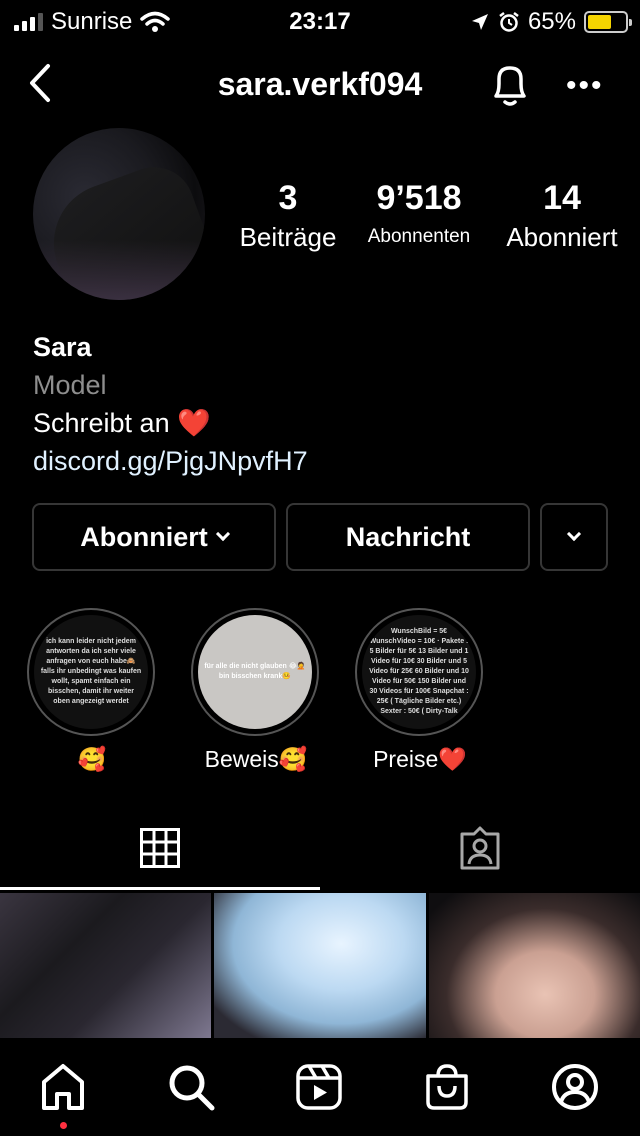 This screenshot has width=640, height=1136. Describe the element at coordinates (191, 1087) in the screenshot. I see `search-icon` at that location.